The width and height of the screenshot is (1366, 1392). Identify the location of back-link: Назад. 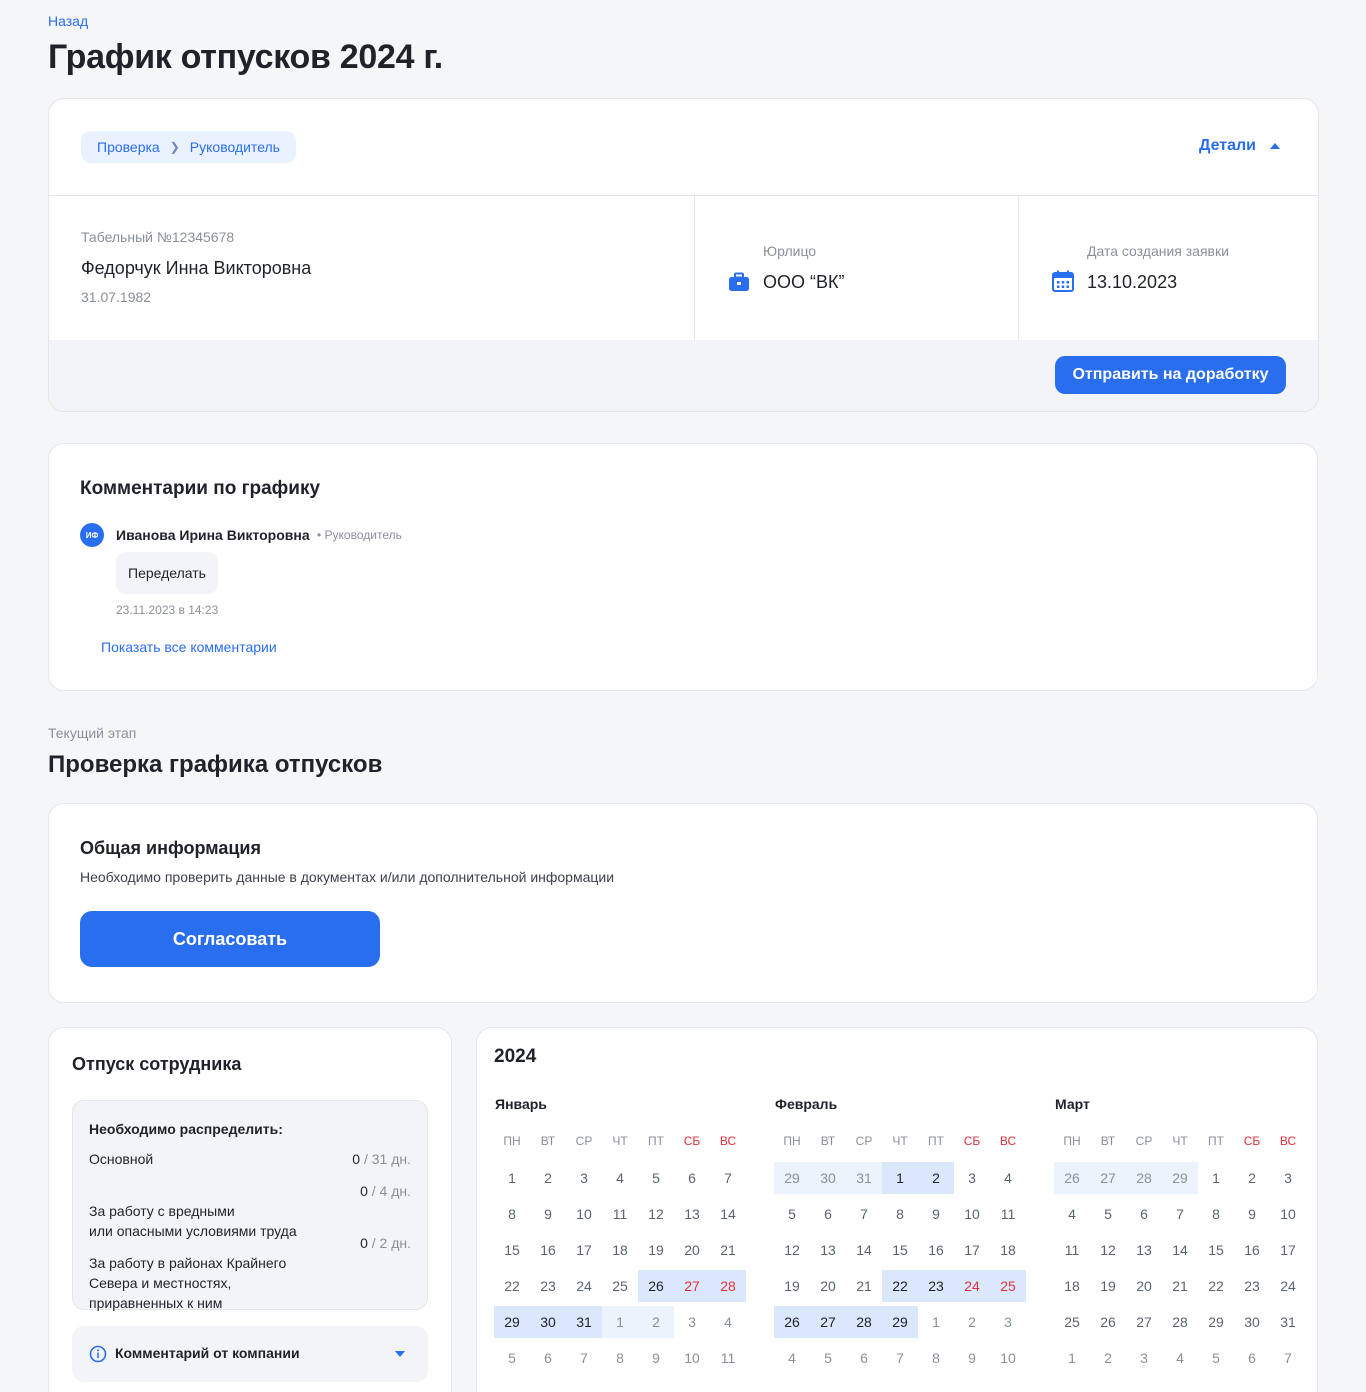
(68, 21).